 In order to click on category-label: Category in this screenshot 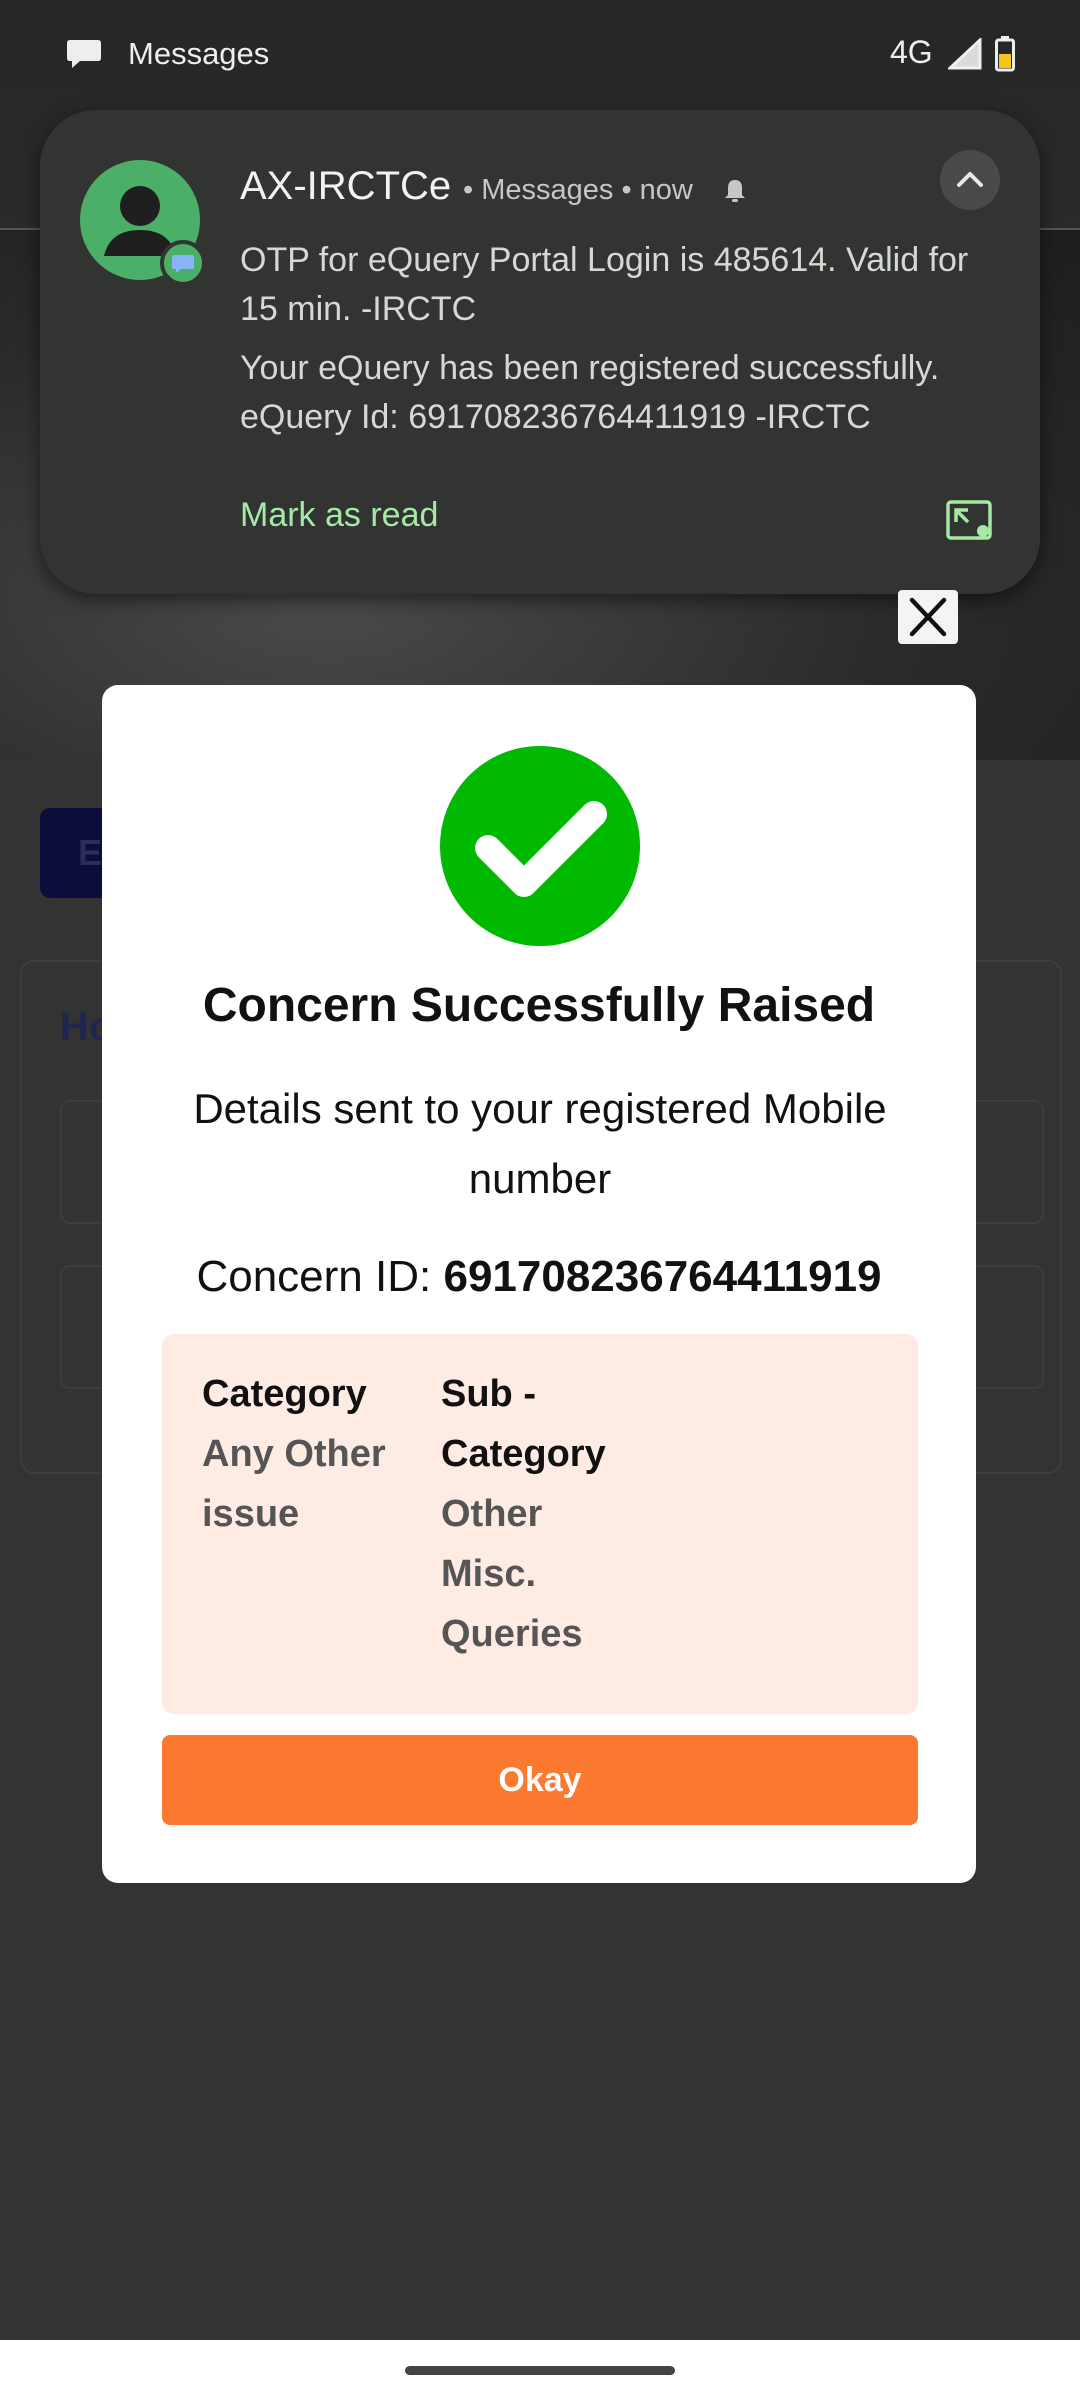, I will do `click(284, 1394)`.